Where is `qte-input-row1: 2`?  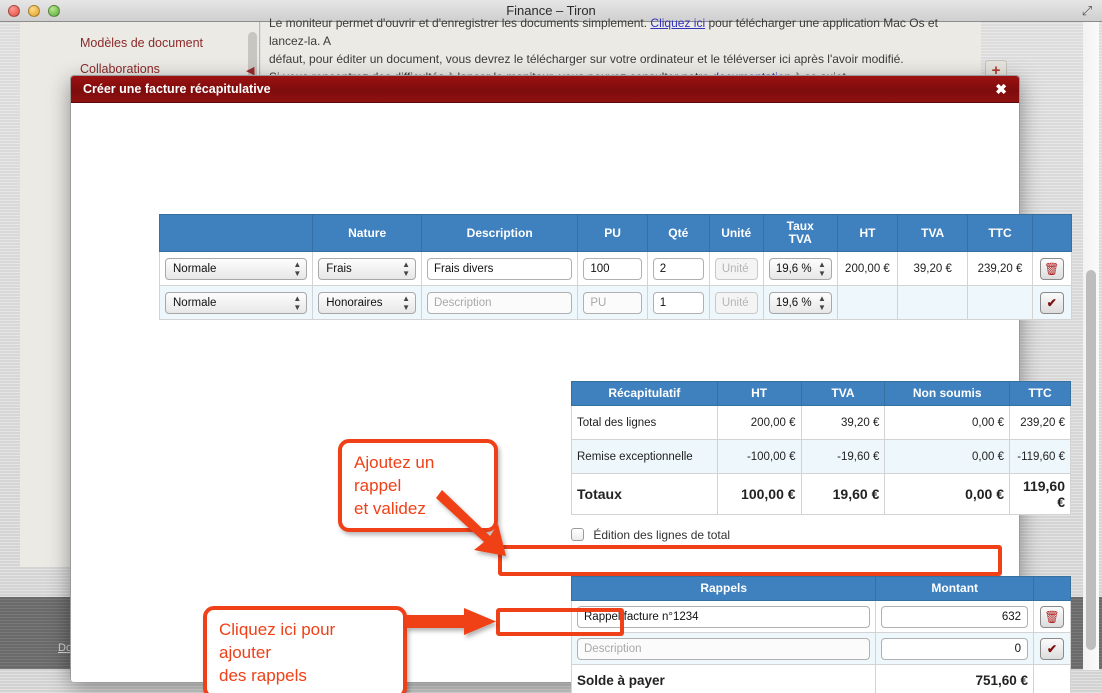 qte-input-row1: 2 is located at coordinates (678, 268).